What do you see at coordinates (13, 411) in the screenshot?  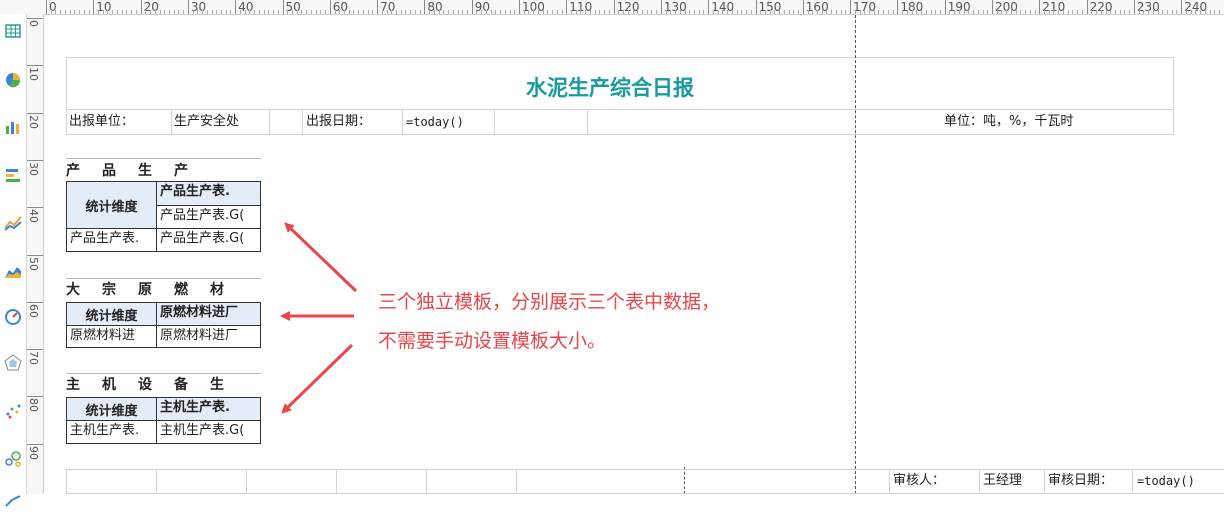 I see `scatter-icon` at bounding box center [13, 411].